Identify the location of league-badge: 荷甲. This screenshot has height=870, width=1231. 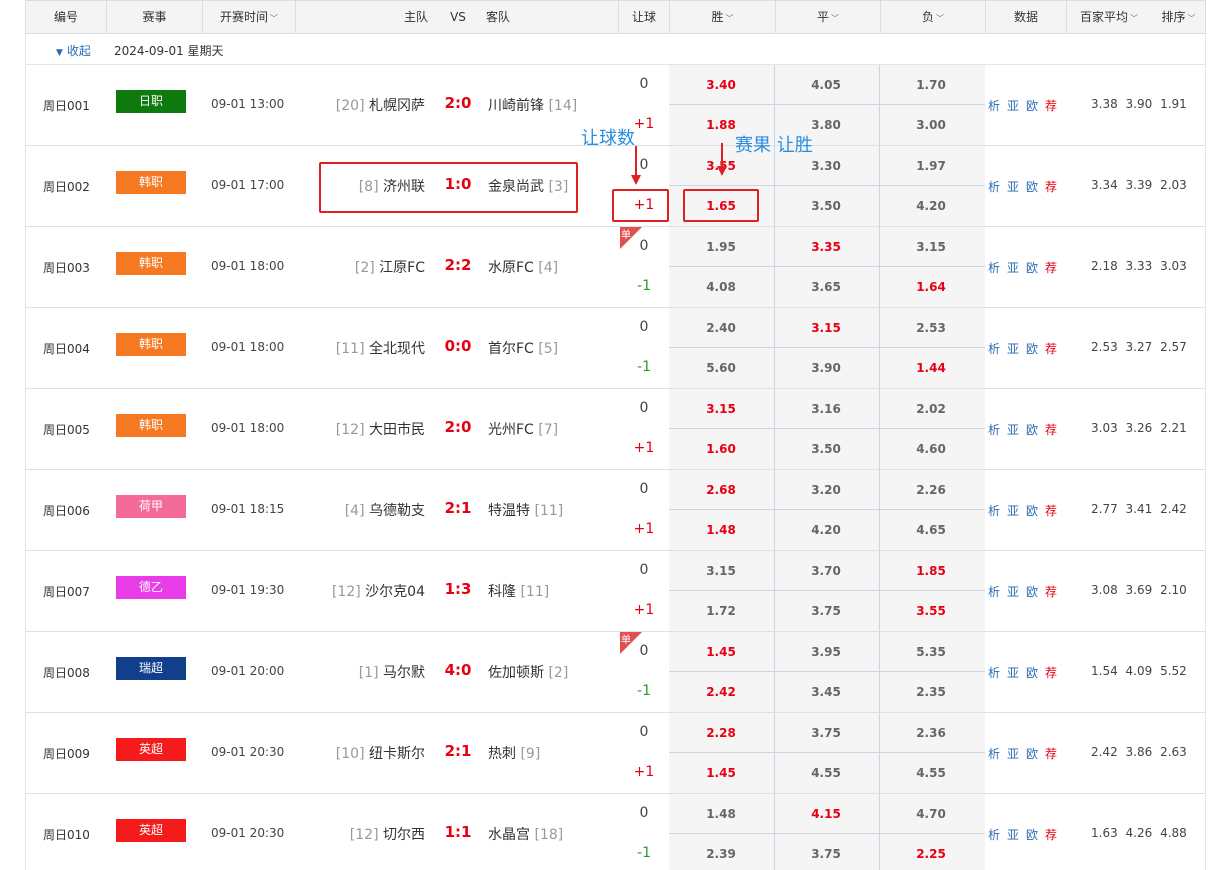
(151, 506).